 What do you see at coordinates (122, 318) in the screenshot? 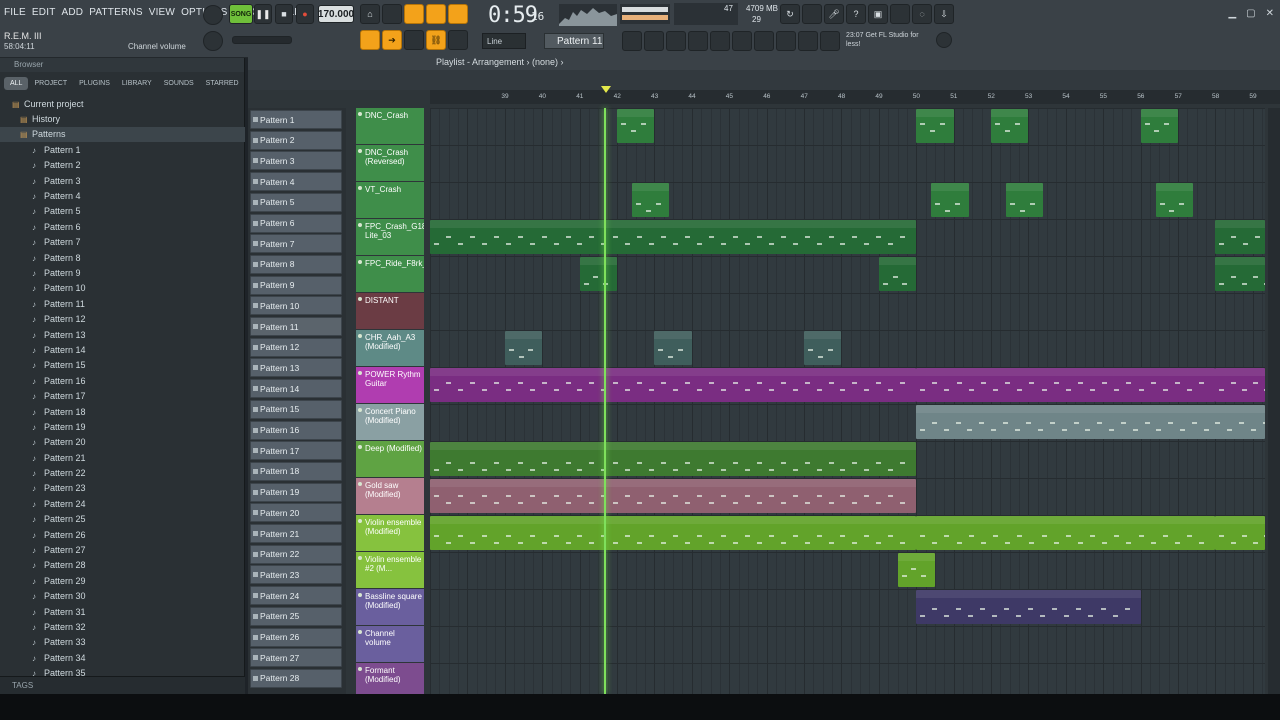
I see `tree-item-pattern: ♪ Pattern 12` at bounding box center [122, 318].